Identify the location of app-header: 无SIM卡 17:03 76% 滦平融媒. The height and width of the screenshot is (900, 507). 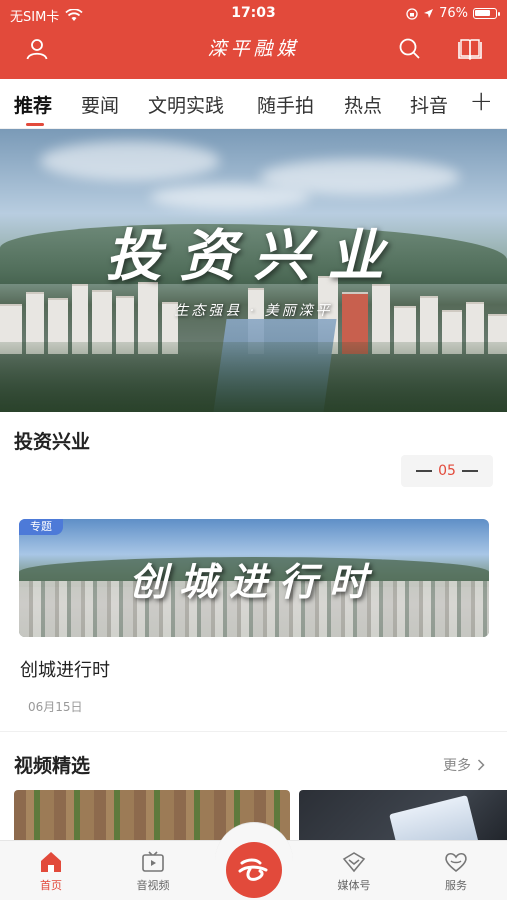
(253, 39).